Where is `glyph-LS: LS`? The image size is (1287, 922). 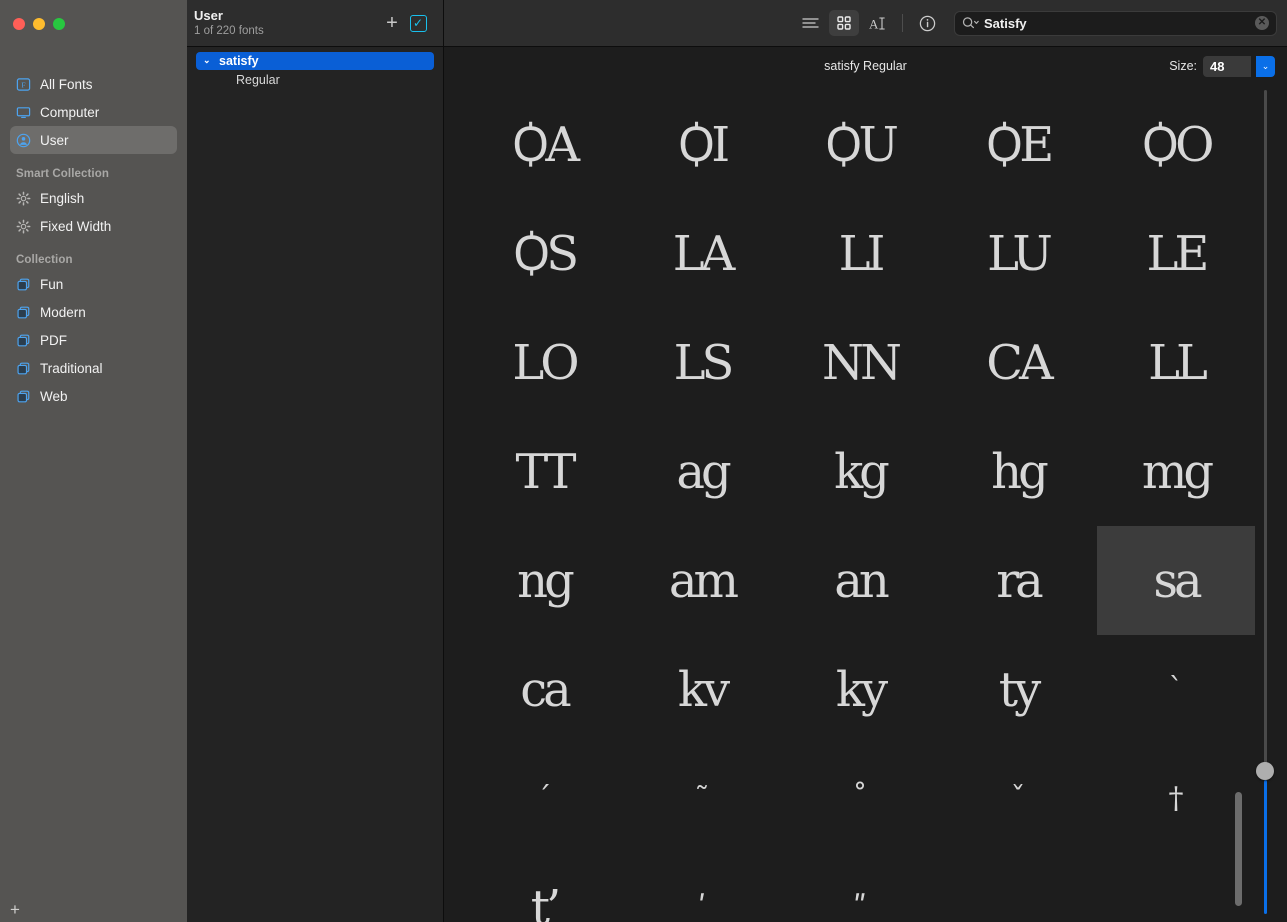
glyph-LS: LS is located at coordinates (704, 362).